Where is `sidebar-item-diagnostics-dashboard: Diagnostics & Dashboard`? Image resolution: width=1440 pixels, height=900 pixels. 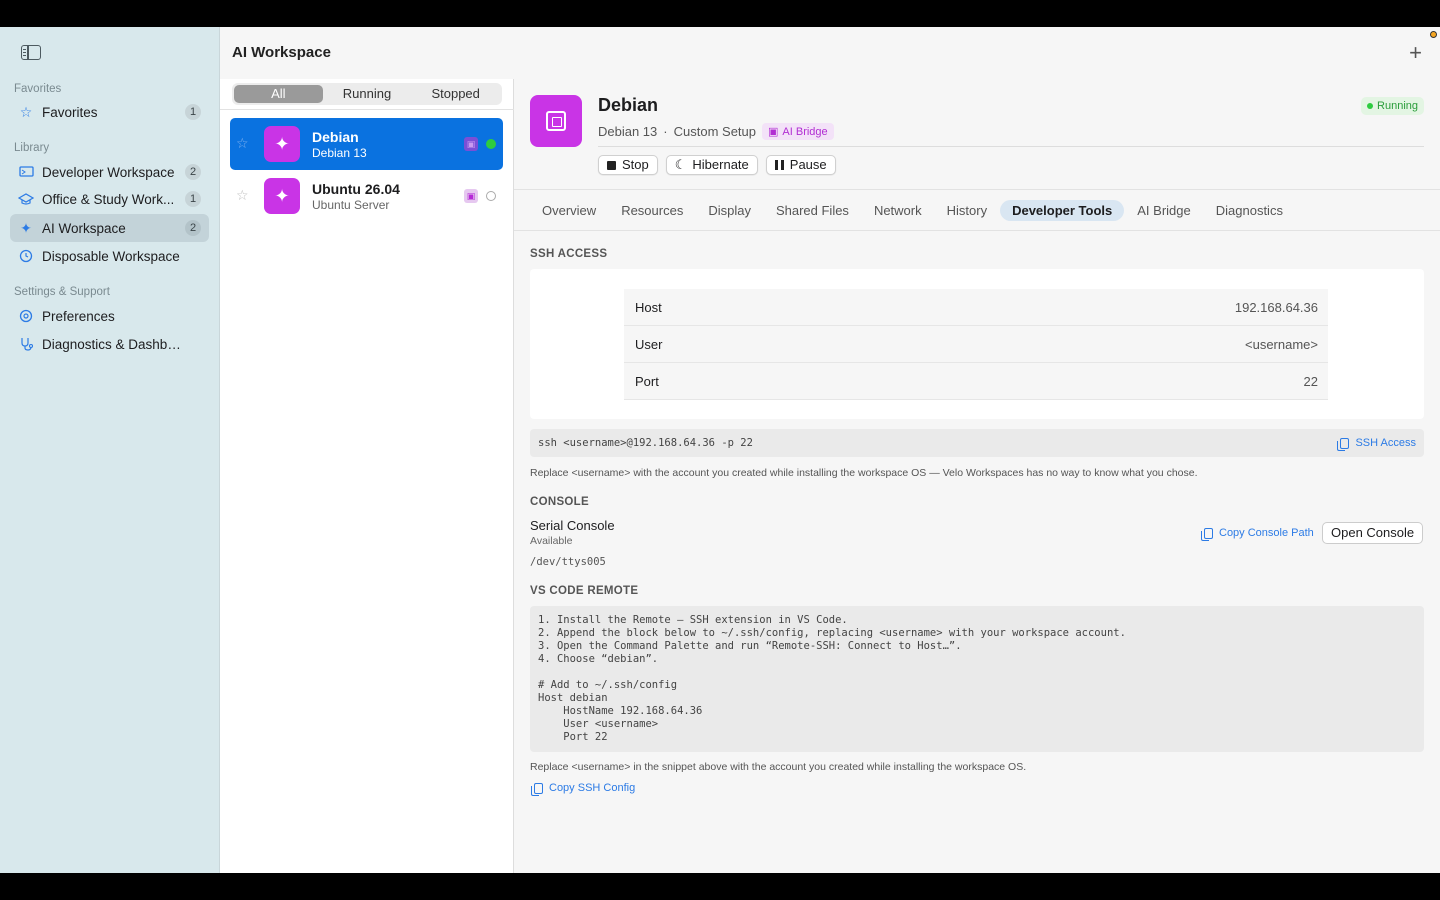
sidebar-item-diagnostics-dashboard: Diagnostics & Dashboard is located at coordinates (109, 344).